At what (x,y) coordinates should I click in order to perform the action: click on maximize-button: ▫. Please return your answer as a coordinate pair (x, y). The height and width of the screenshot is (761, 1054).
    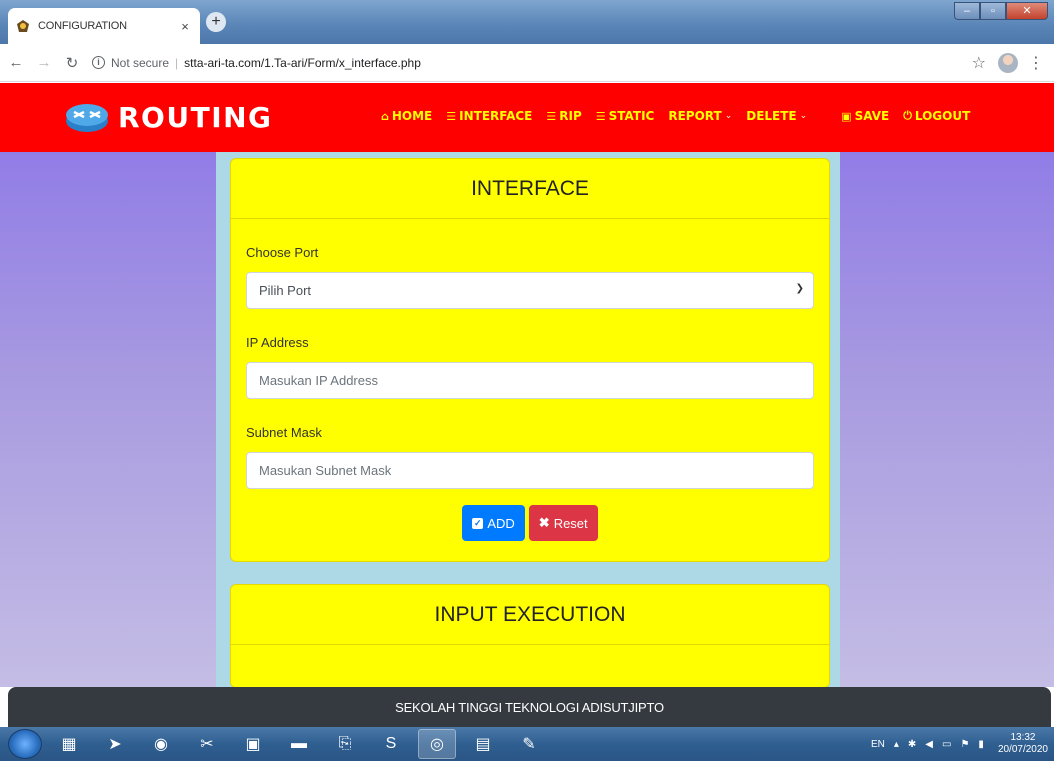
    Looking at the image, I should click on (993, 11).